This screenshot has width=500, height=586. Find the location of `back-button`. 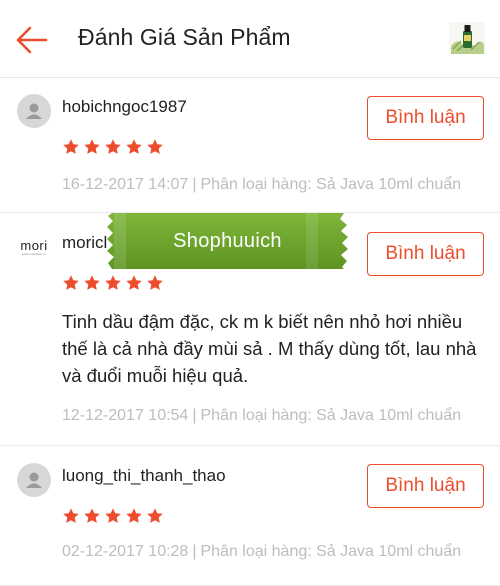

back-button is located at coordinates (32, 40).